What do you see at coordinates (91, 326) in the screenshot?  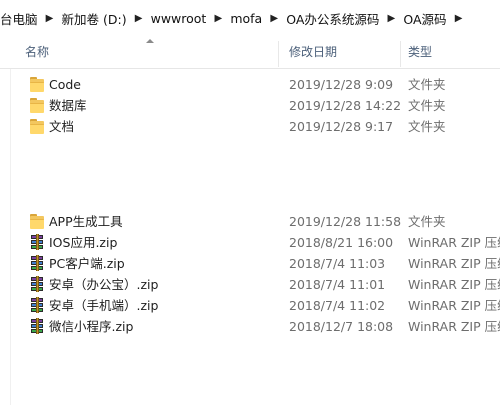 I see `file-name: 微信小程序.zip` at bounding box center [91, 326].